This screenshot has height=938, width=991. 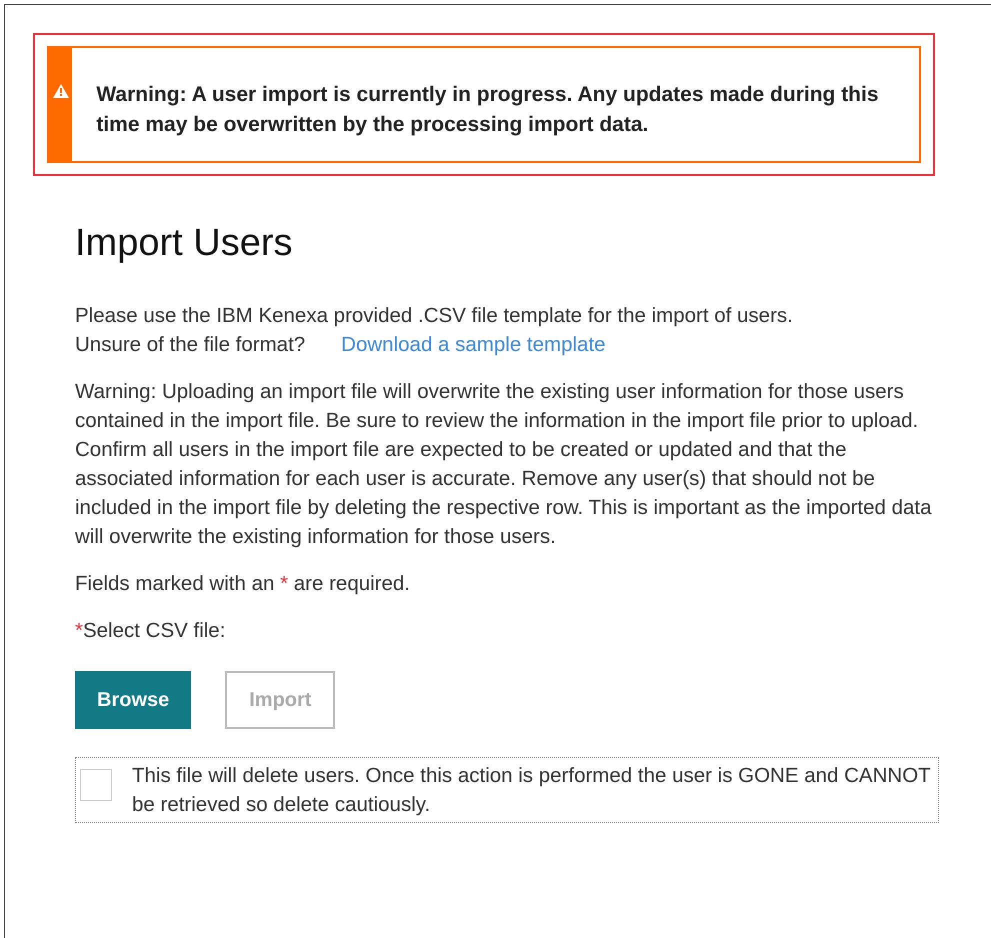 I want to click on delete-warning: This file will delete users. Once this action is performed the user is GONE and CANNOT be retrieved so delete cautiously., so click(x=532, y=790).